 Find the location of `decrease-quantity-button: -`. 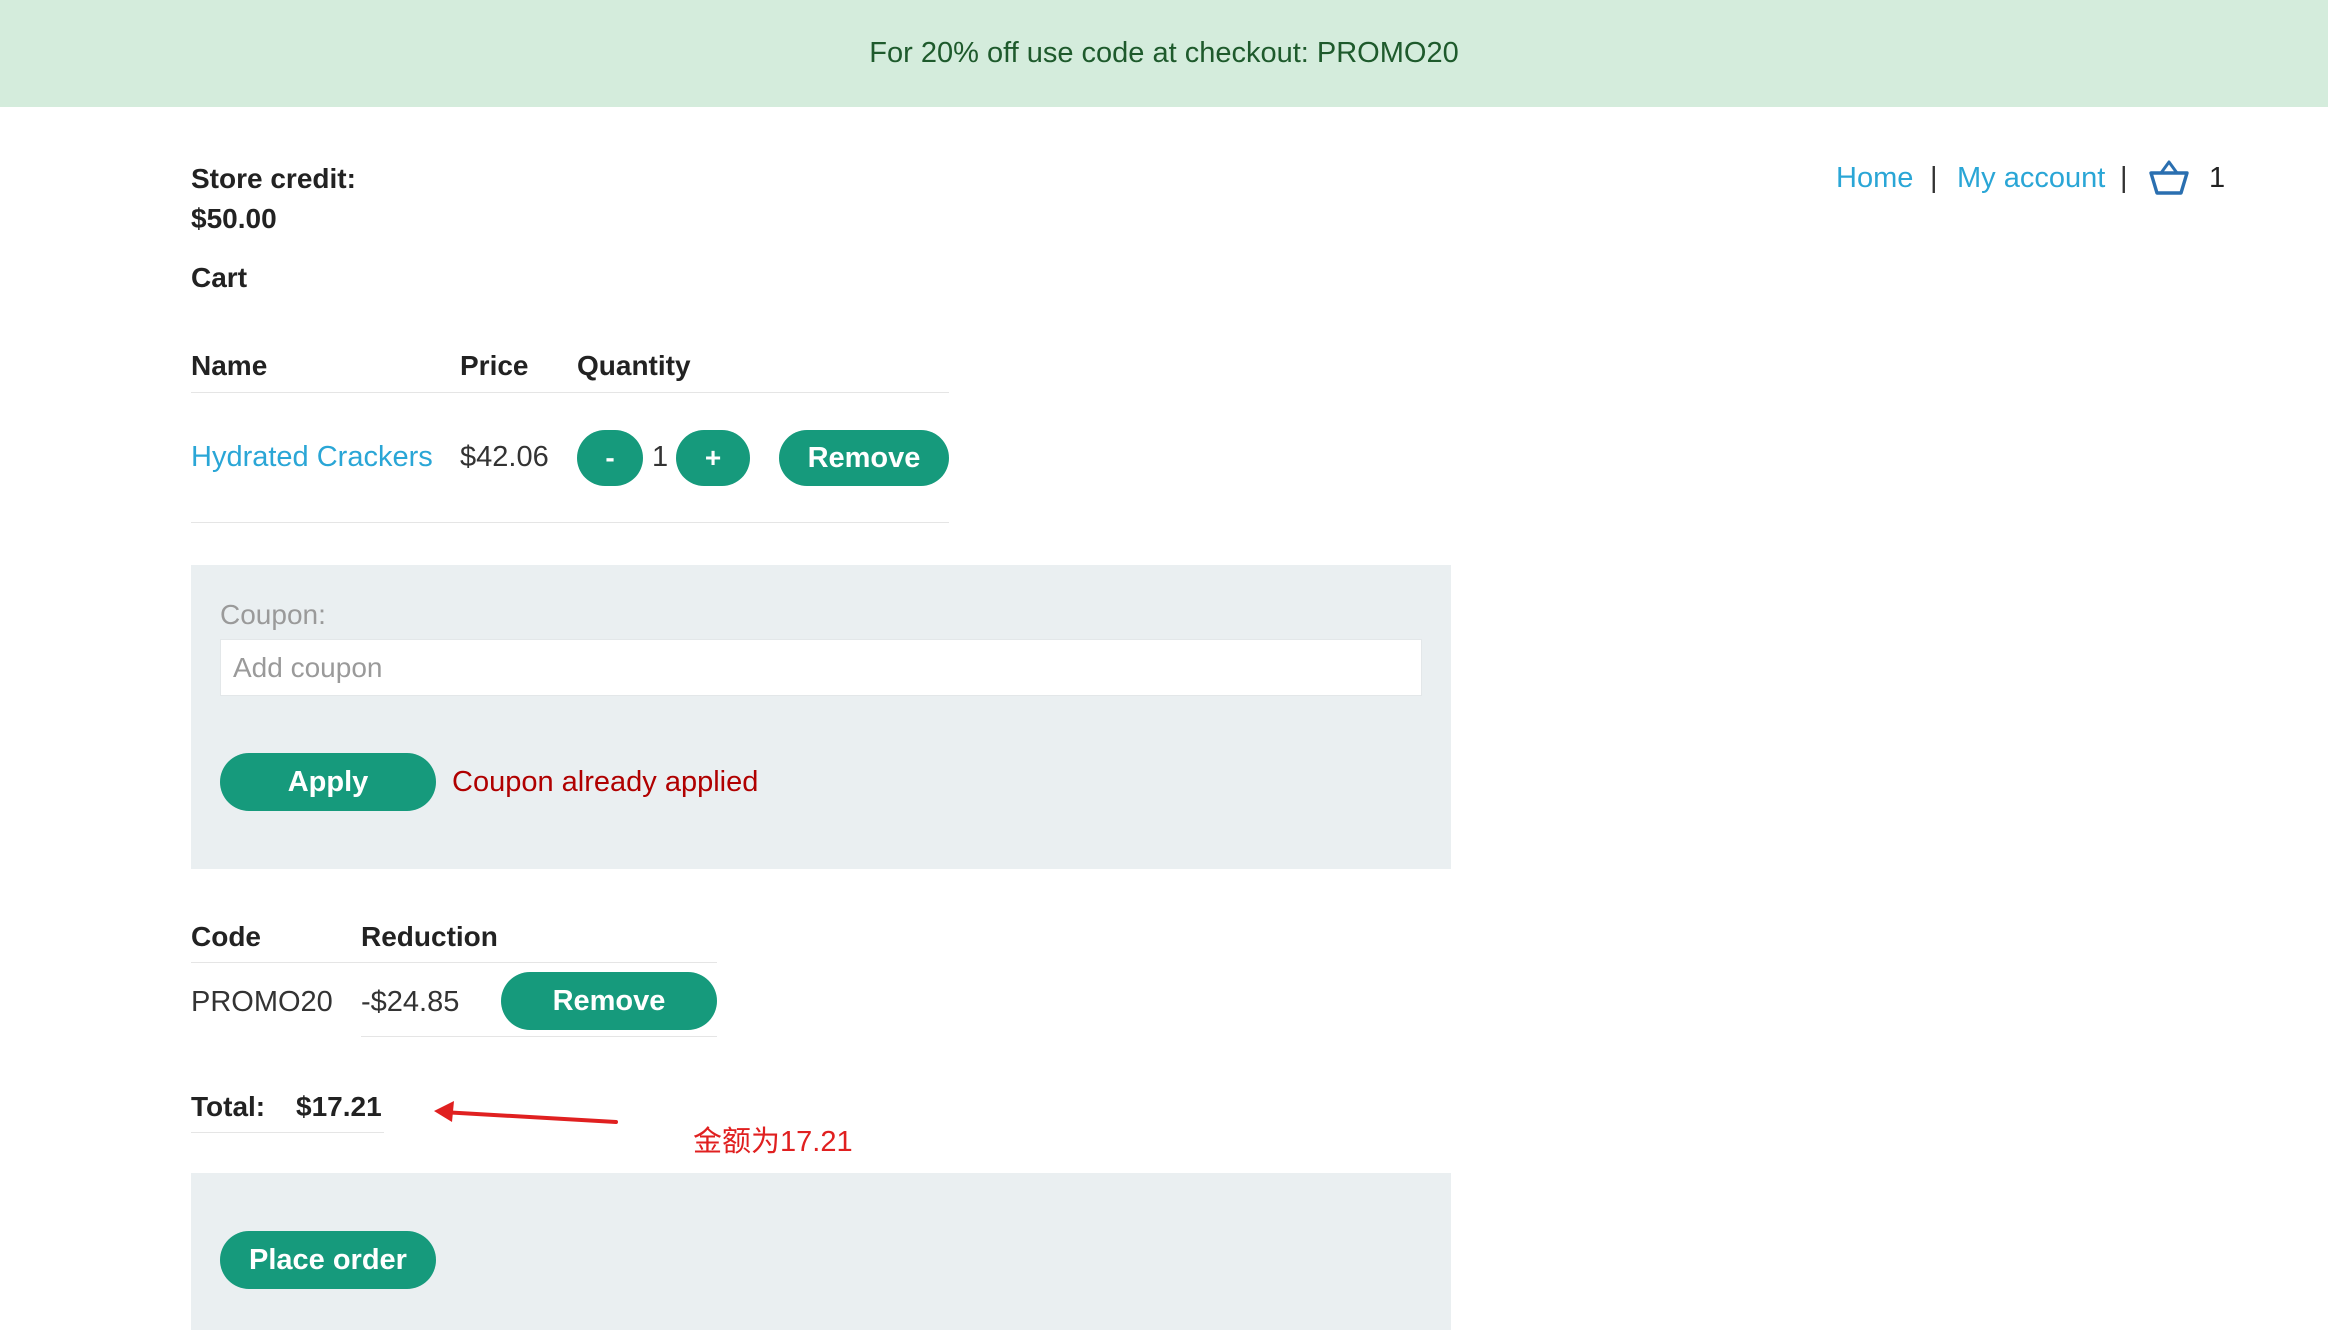

decrease-quantity-button: - is located at coordinates (610, 458).